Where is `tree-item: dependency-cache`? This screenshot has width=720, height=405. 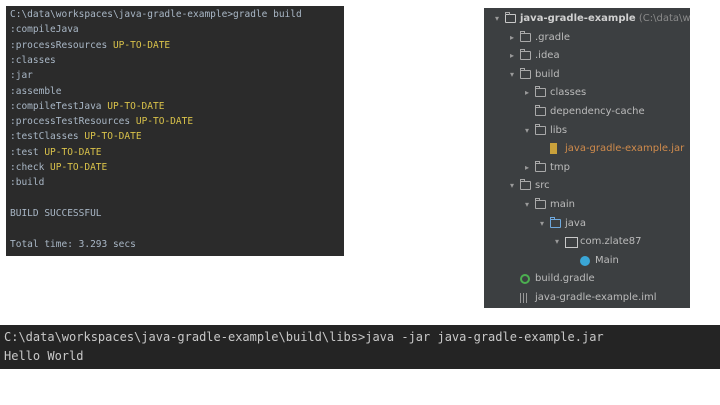 tree-item: dependency-cache is located at coordinates (587, 112).